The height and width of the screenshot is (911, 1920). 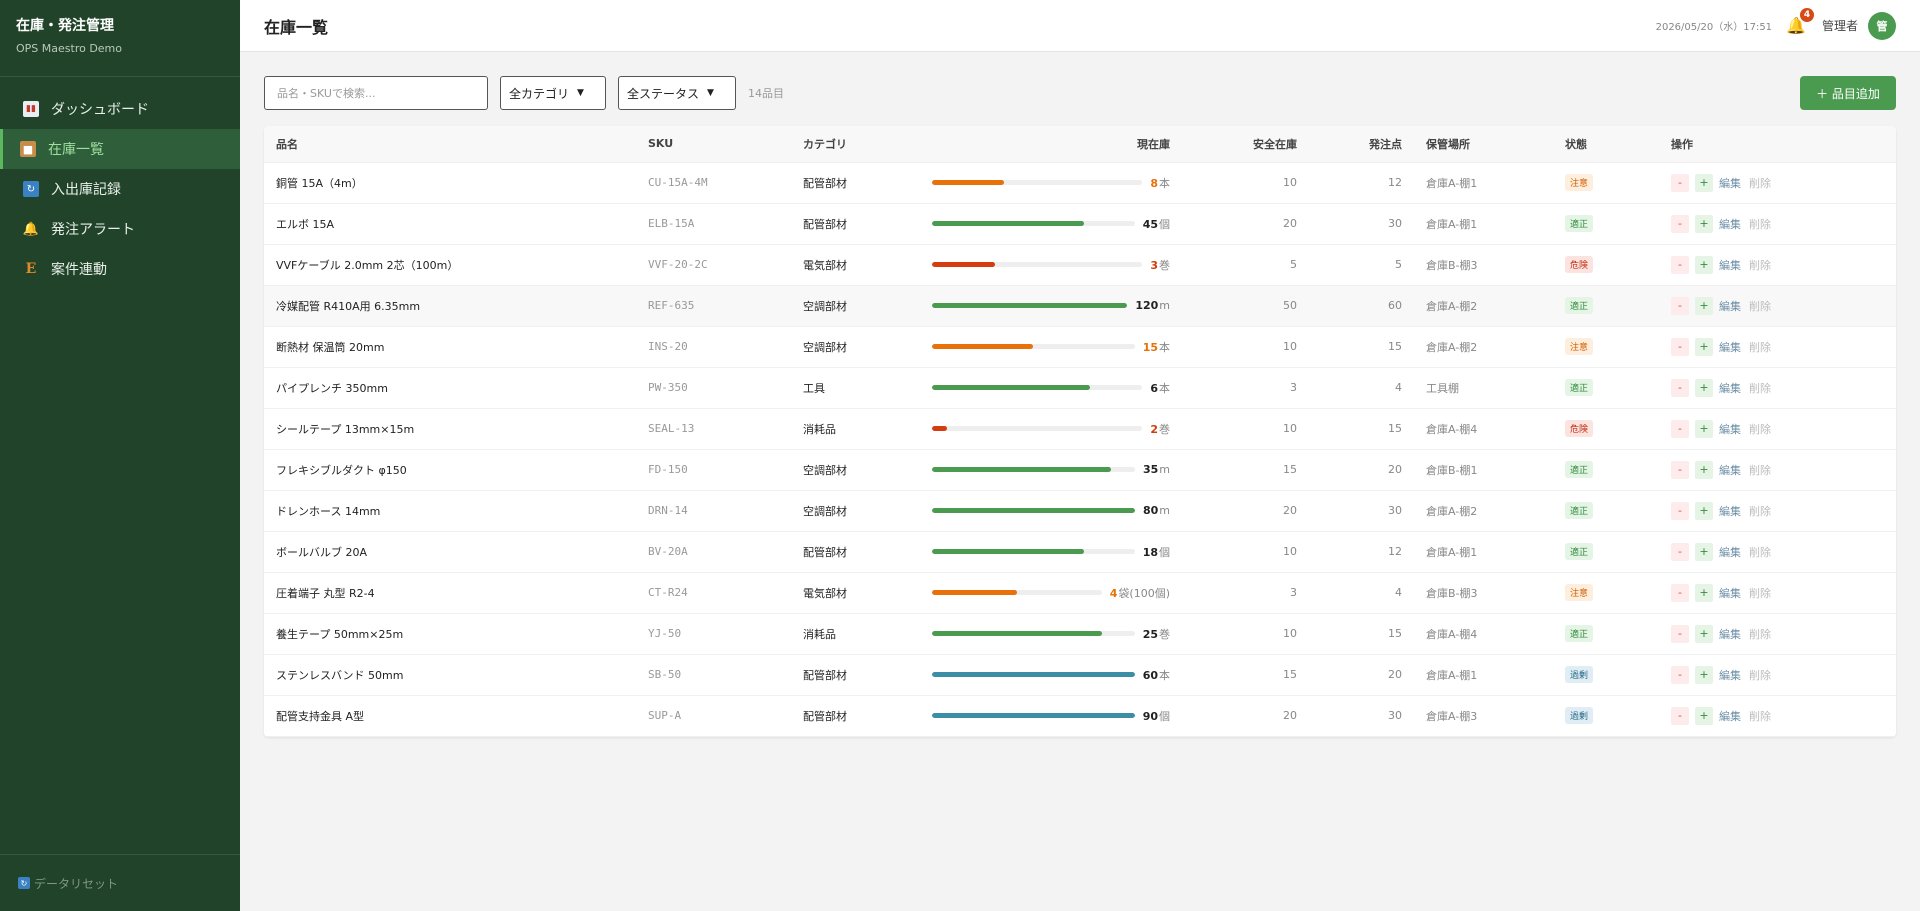 What do you see at coordinates (677, 93) in the screenshot?
I see `status-select: 全ステータス ▼` at bounding box center [677, 93].